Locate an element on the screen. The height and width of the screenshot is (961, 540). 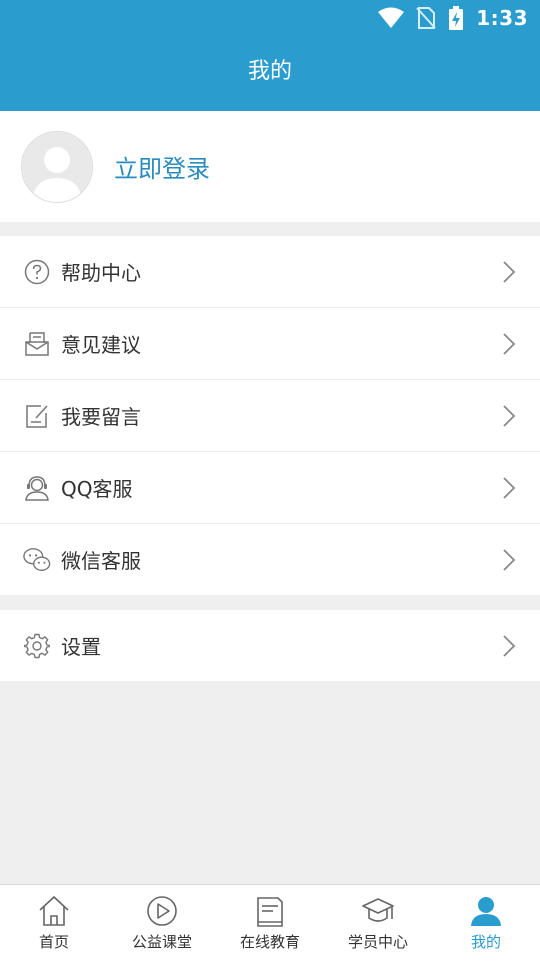
person-icon is located at coordinates (486, 911).